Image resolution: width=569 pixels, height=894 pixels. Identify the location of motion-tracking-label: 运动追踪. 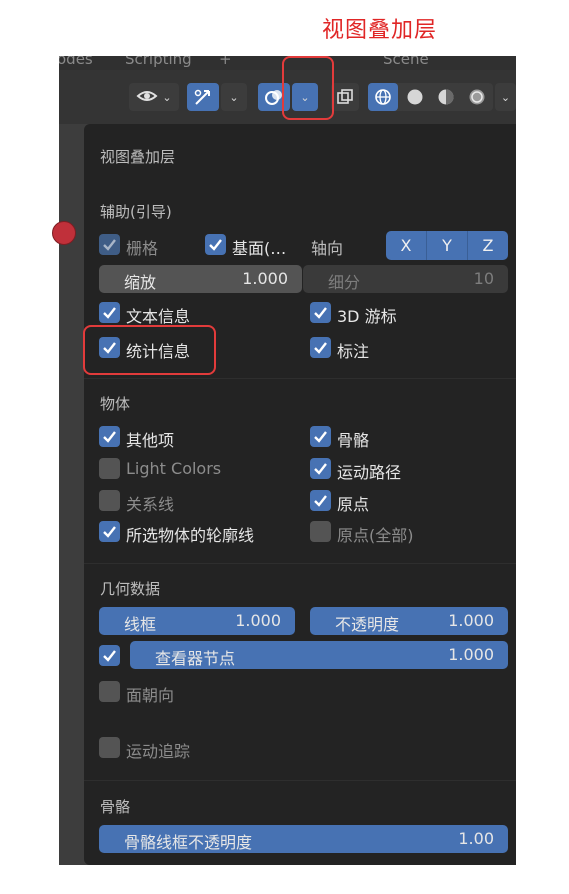
(158, 751).